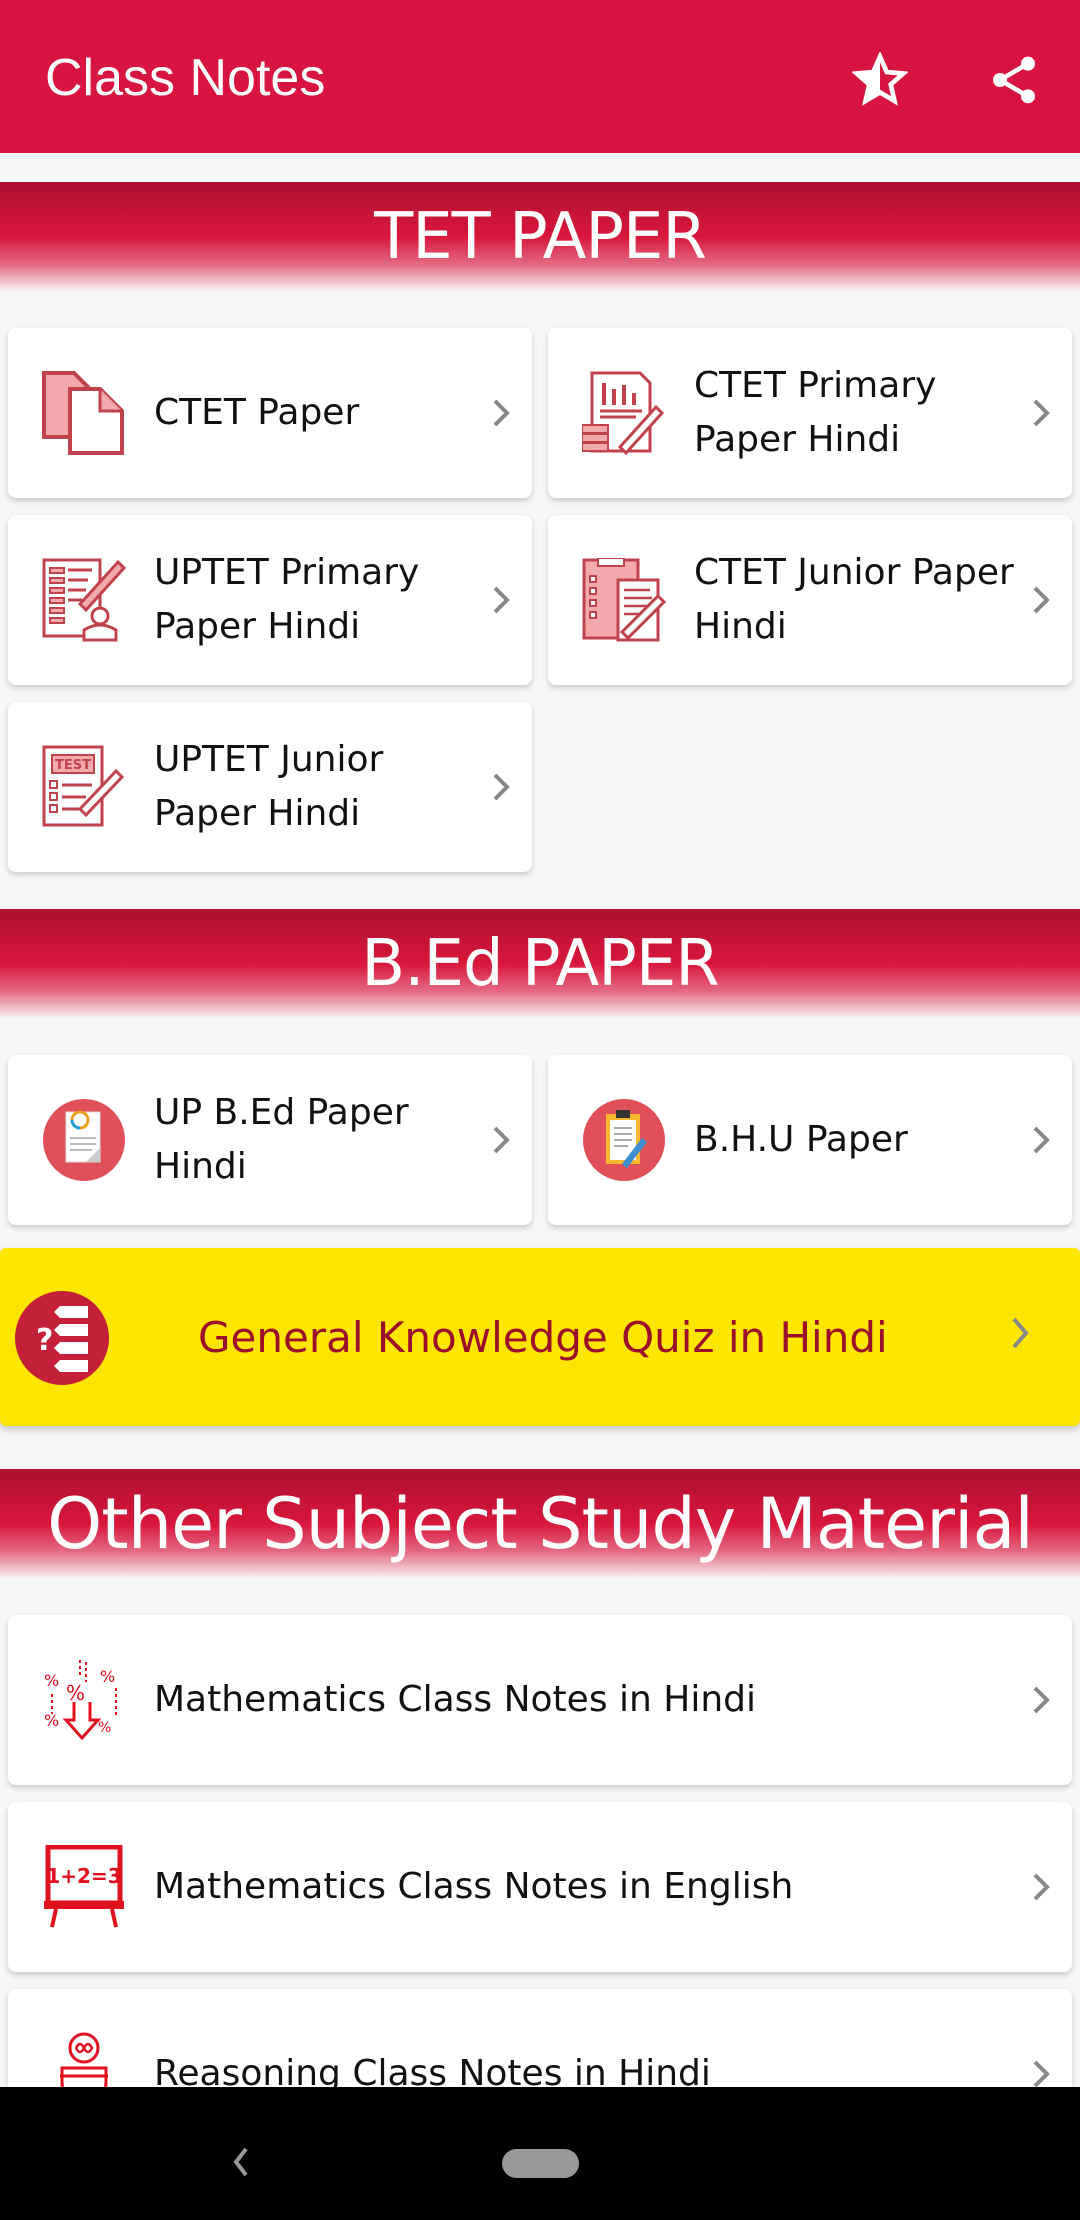  What do you see at coordinates (854, 599) in the screenshot?
I see `card-label: CTET Junior Paper Hindi` at bounding box center [854, 599].